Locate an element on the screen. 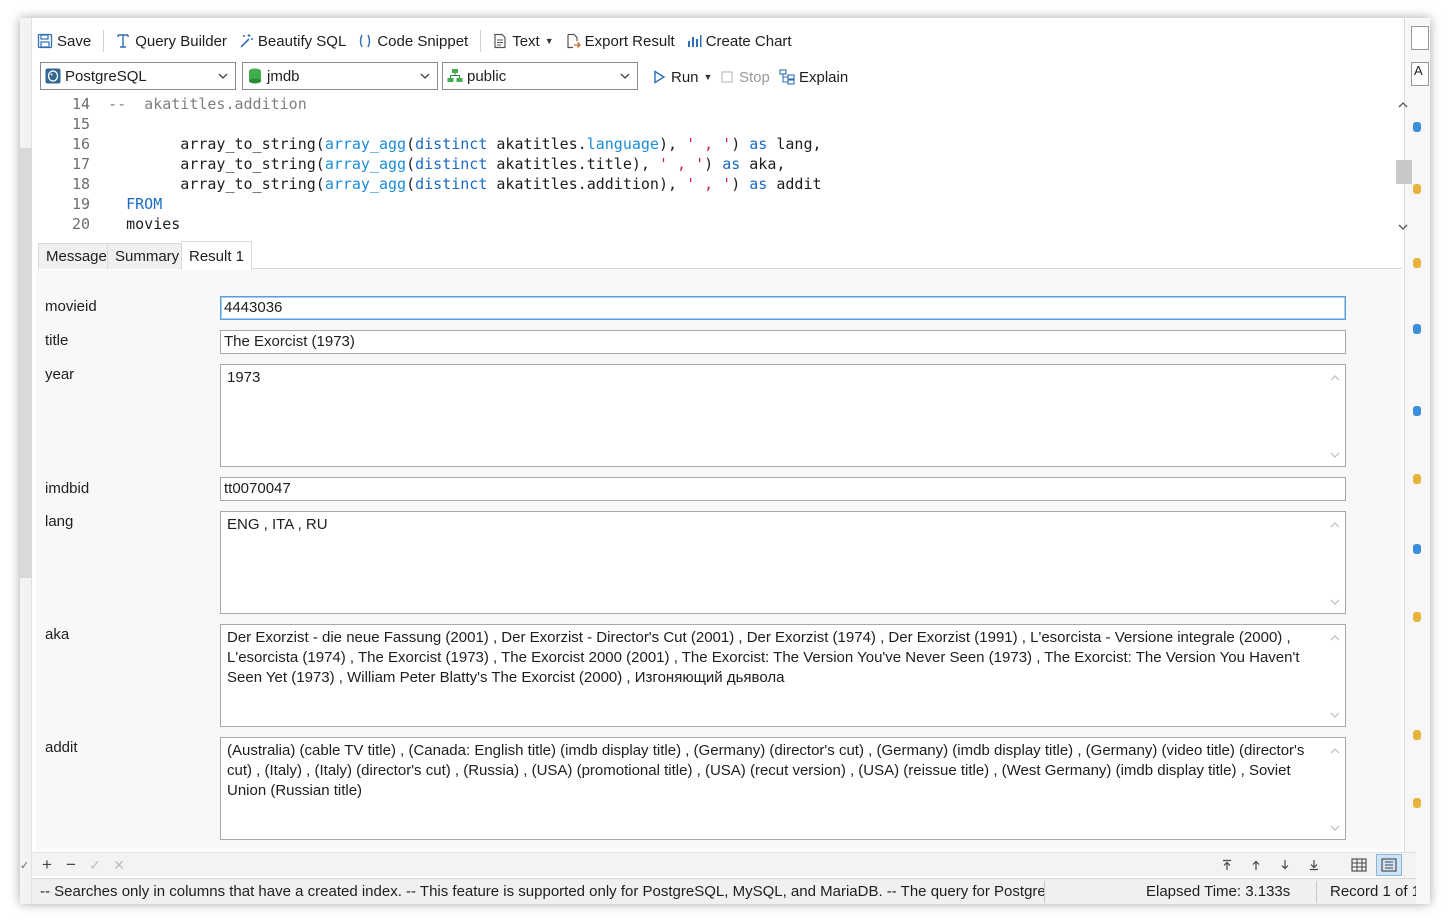  connection-select: PostgreSQL is located at coordinates (138, 76).